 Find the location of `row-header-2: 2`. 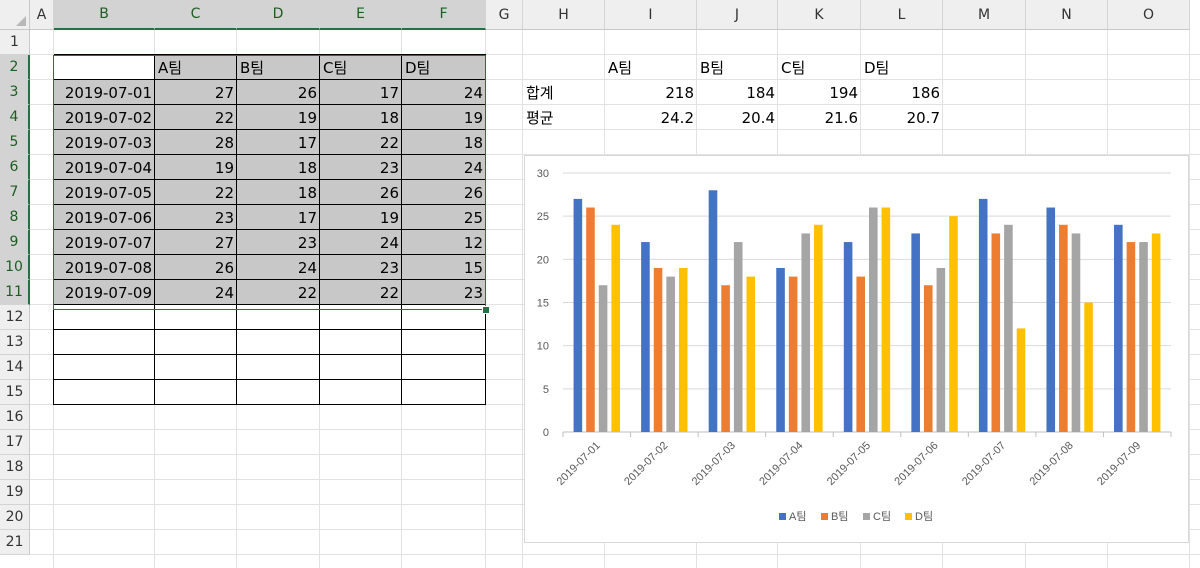

row-header-2: 2 is located at coordinates (15, 67).